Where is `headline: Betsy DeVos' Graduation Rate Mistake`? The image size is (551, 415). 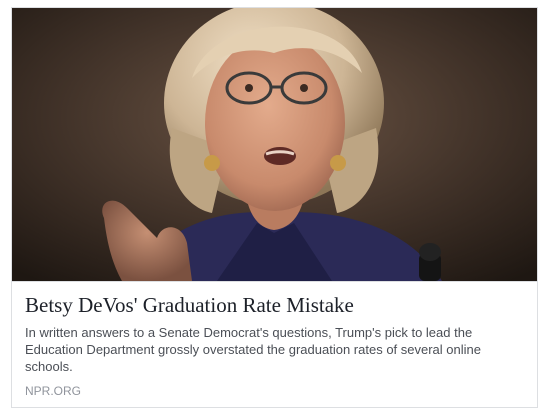
headline: Betsy DeVos' Graduation Rate Mistake is located at coordinates (275, 305).